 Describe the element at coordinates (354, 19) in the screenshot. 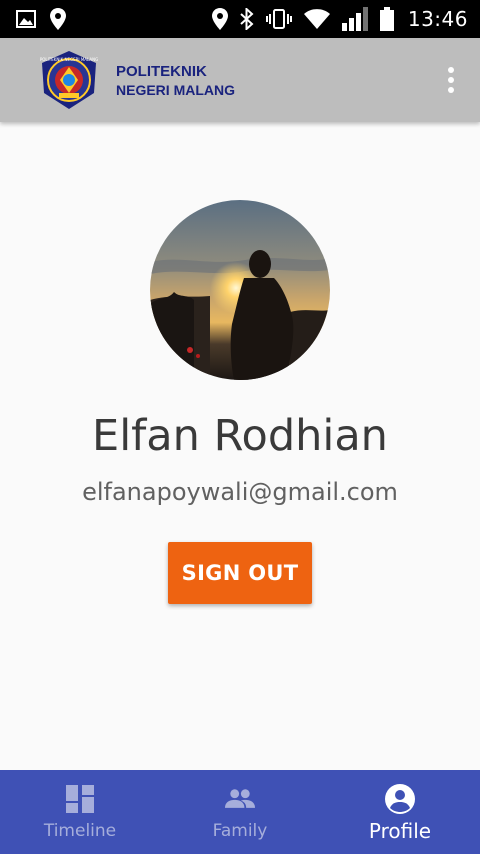

I see `signal-icon` at that location.